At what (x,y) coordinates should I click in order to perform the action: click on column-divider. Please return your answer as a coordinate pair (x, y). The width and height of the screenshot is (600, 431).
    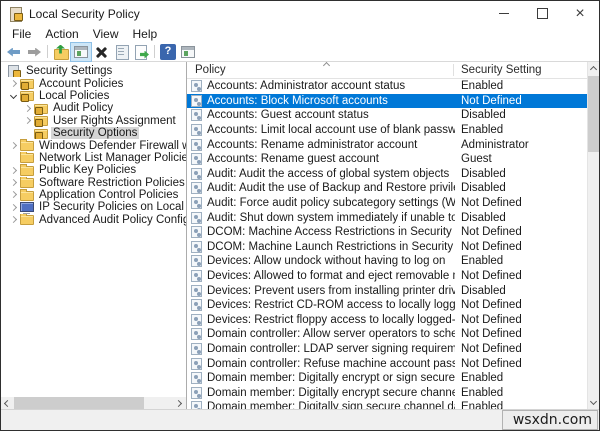
    Looking at the image, I should click on (453, 70).